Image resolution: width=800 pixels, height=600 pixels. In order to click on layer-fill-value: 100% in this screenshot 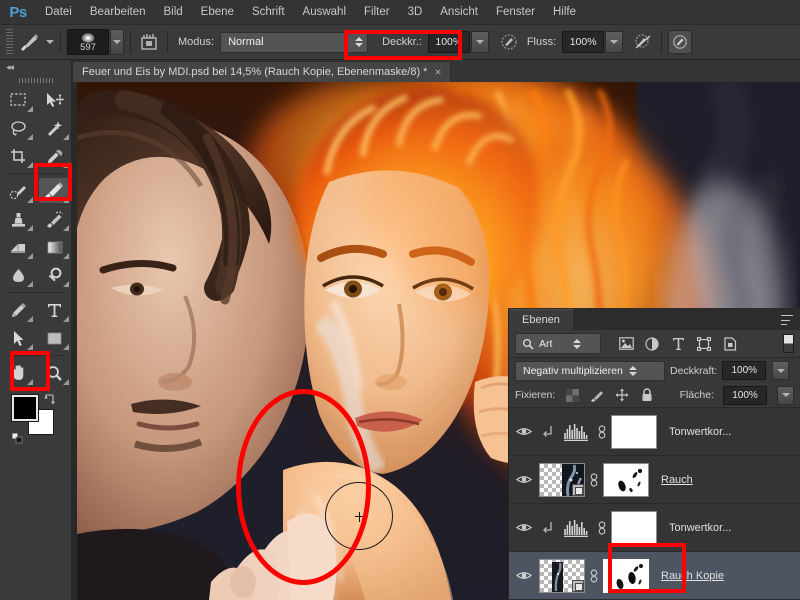, I will do `click(745, 395)`.